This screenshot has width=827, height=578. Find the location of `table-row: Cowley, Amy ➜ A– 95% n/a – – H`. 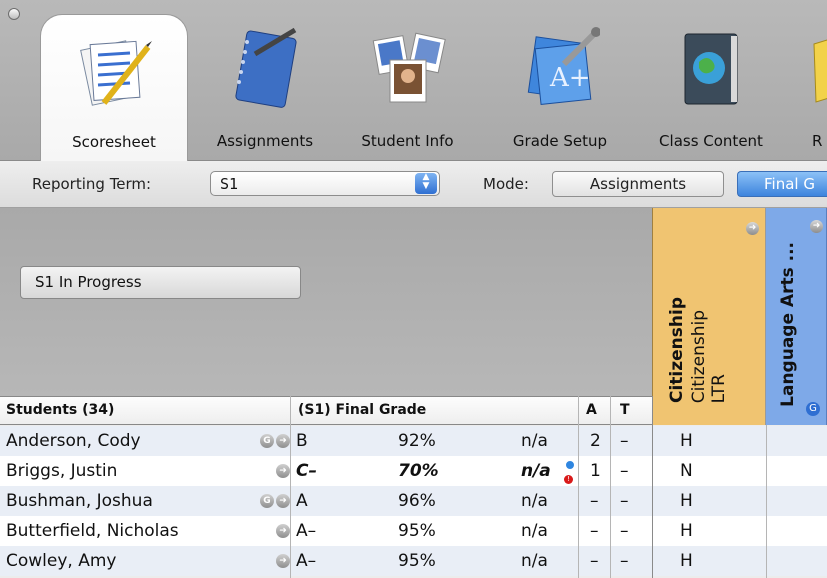

table-row: Cowley, Amy ➜ A– 95% n/a – – H is located at coordinates (413, 561).